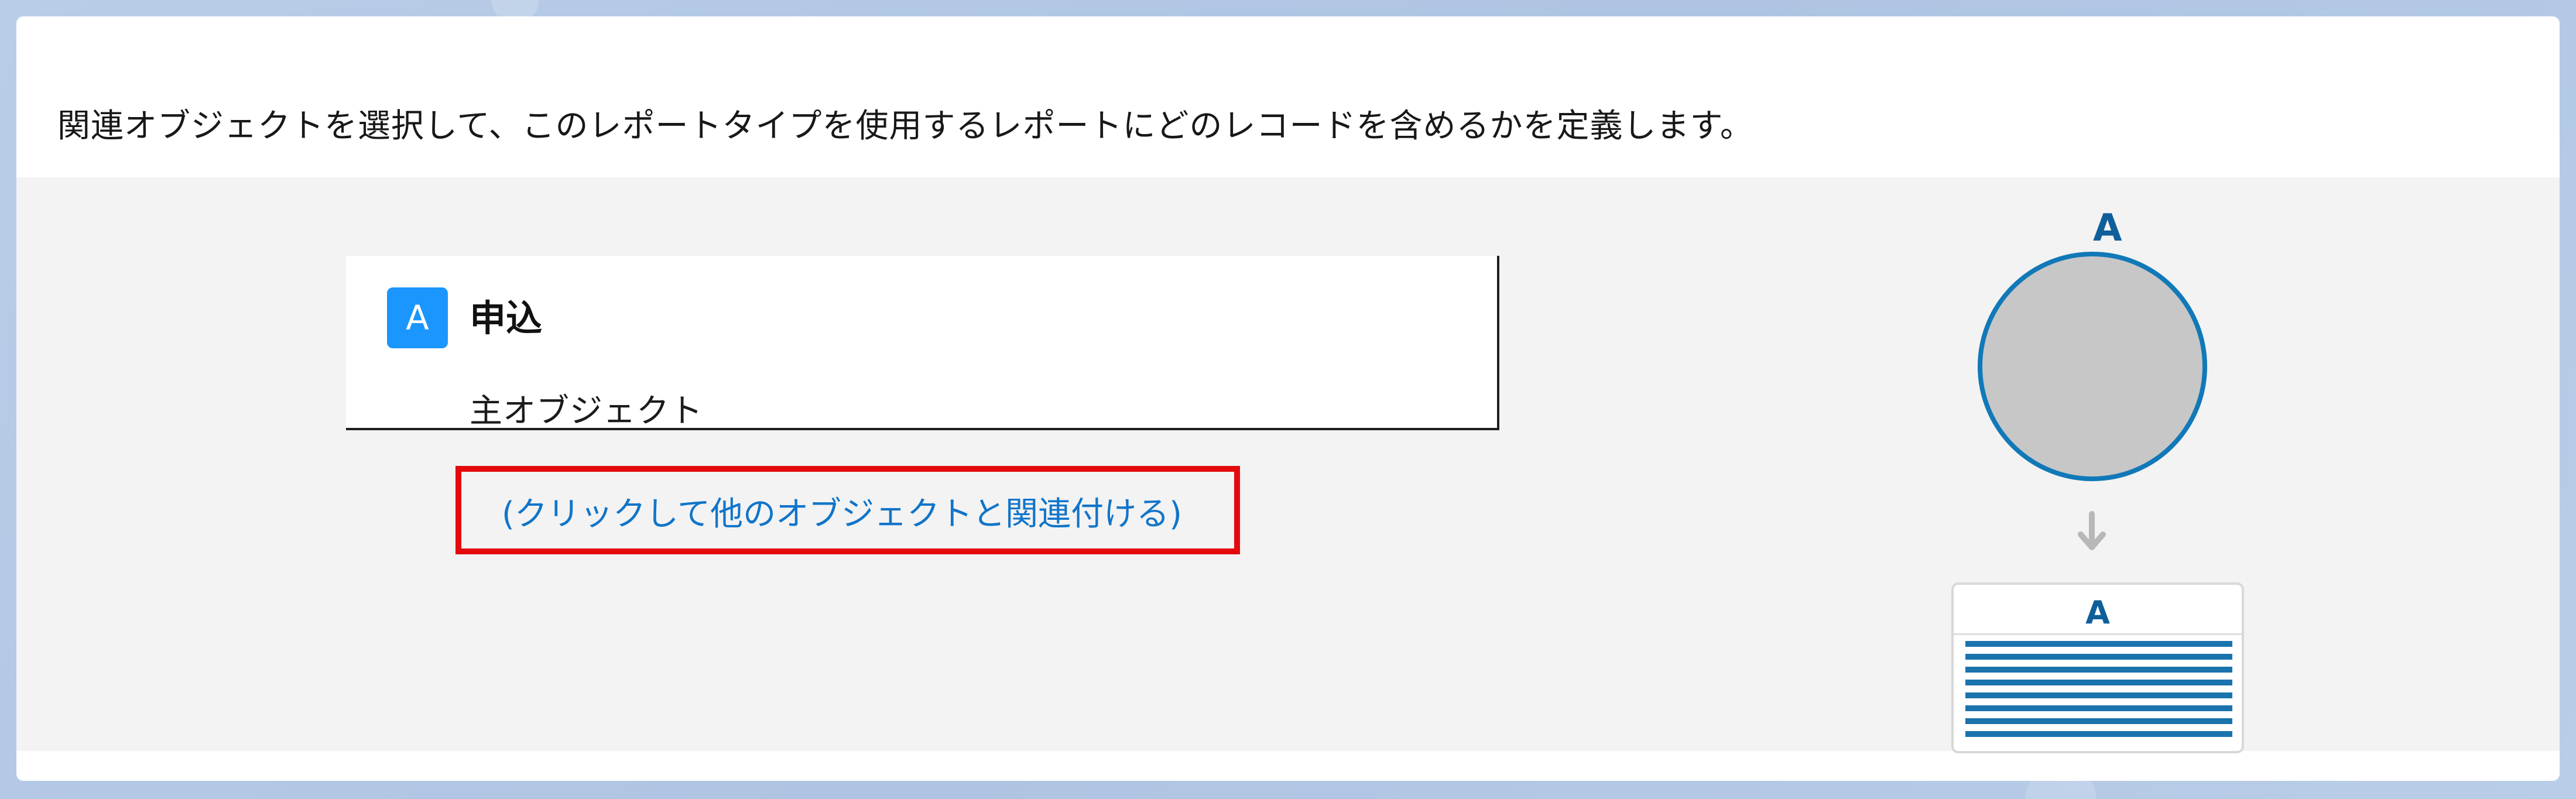 The image size is (2576, 799). Describe the element at coordinates (586, 411) in the screenshot. I see `object-subtitle: 主オブジェクト` at that location.